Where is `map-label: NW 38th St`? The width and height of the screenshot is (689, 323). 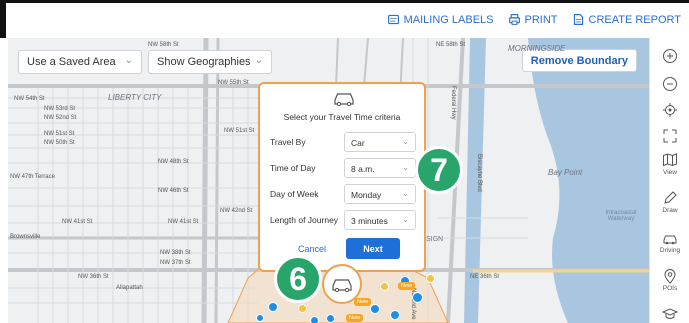 map-label: NW 38th St is located at coordinates (175, 253).